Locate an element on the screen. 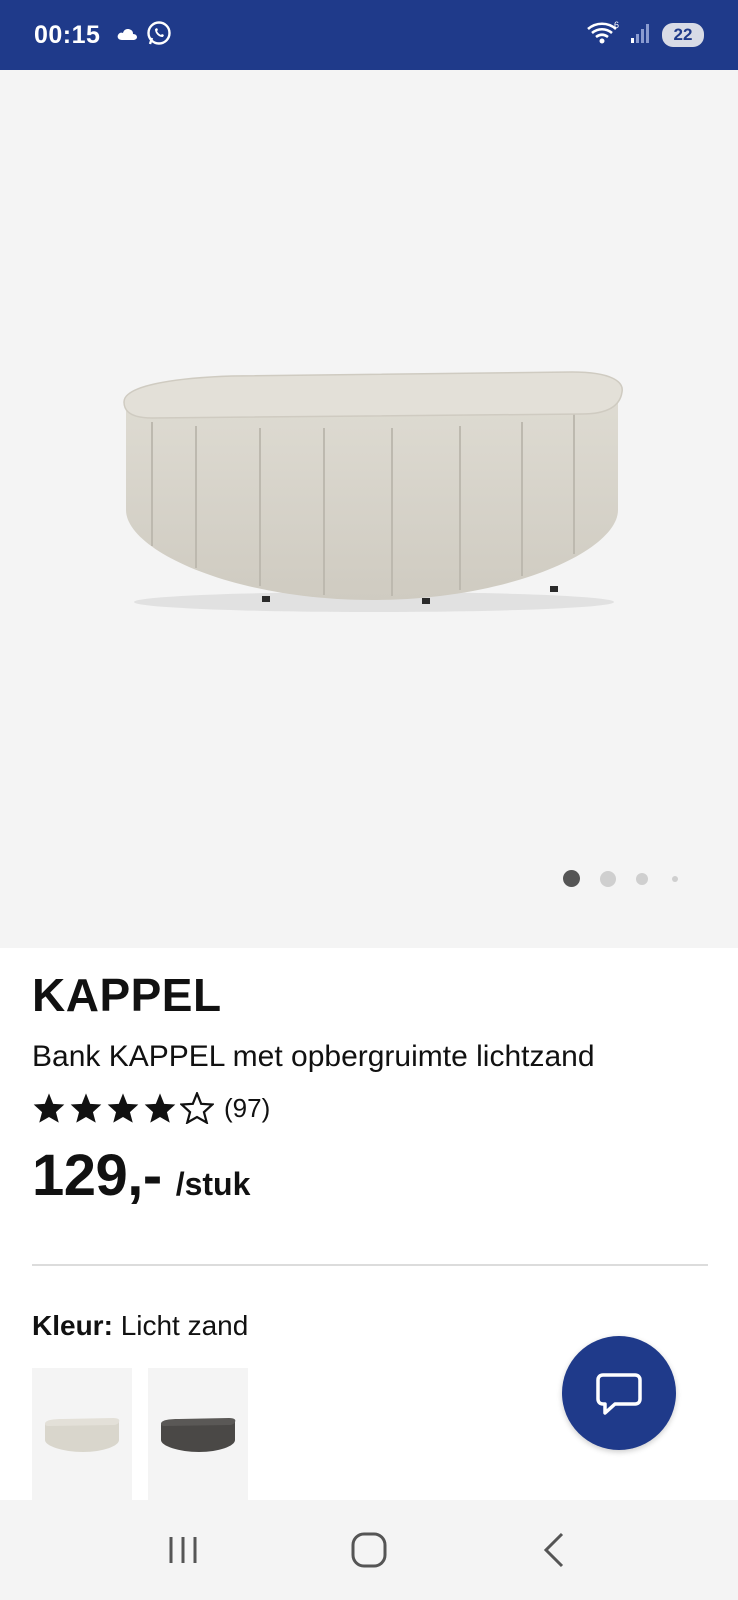  recent-apps-icon is located at coordinates (183, 1550).